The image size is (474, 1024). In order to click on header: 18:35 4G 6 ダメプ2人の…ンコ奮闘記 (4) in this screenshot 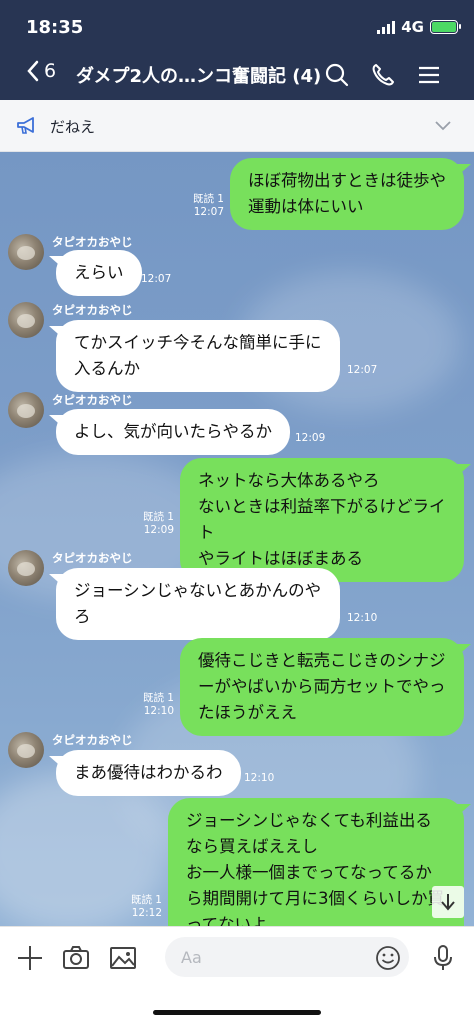, I will do `click(237, 50)`.